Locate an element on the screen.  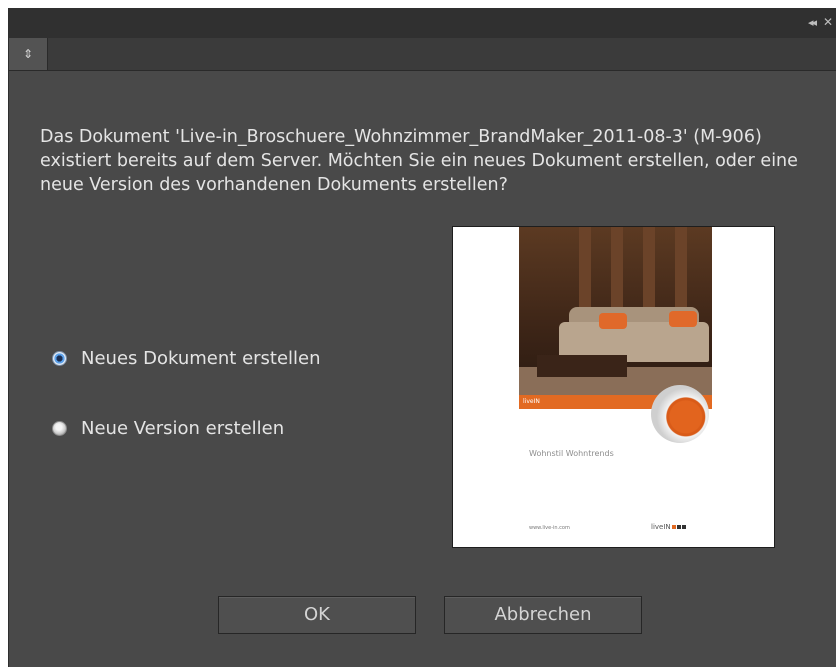
title-bar: ◂◂ ✕ is located at coordinates (422, 23).